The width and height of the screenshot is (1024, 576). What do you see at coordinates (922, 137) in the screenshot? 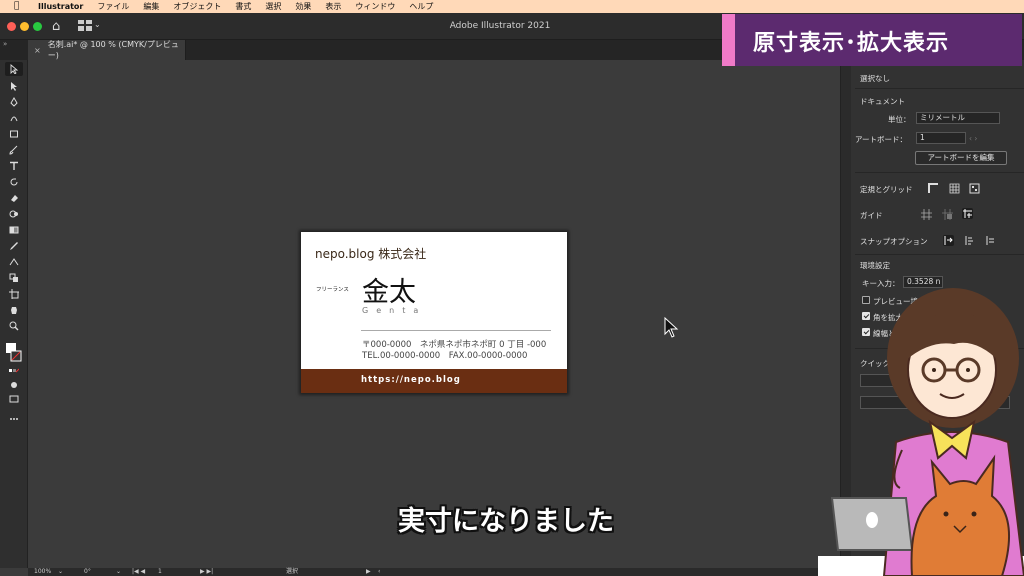
I see `artboard-select-value: 1` at bounding box center [922, 137].